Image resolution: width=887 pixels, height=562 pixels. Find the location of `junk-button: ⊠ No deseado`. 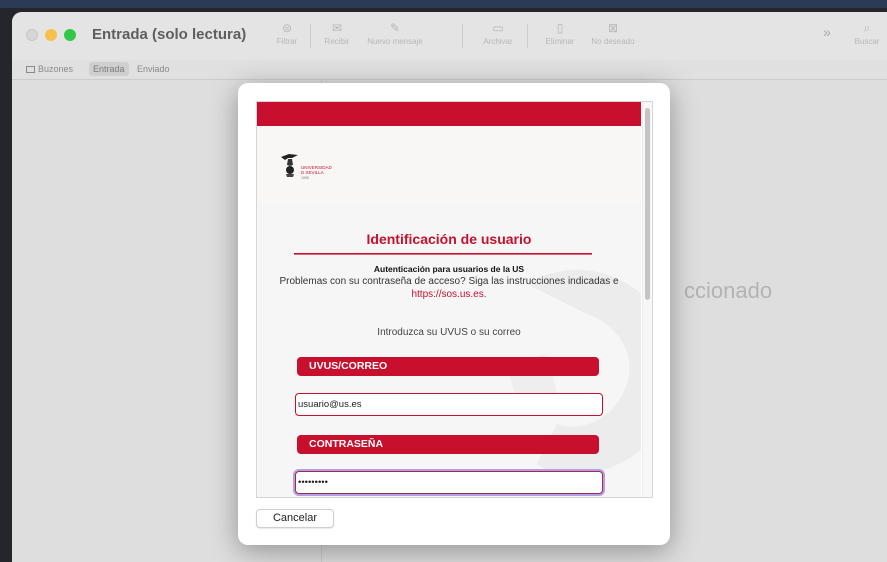

junk-button: ⊠ No deseado is located at coordinates (613, 34).